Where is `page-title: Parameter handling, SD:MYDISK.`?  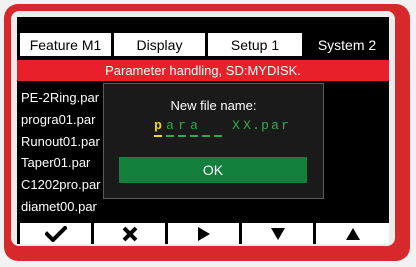
page-title: Parameter handling, SD:MYDISK. is located at coordinates (203, 70).